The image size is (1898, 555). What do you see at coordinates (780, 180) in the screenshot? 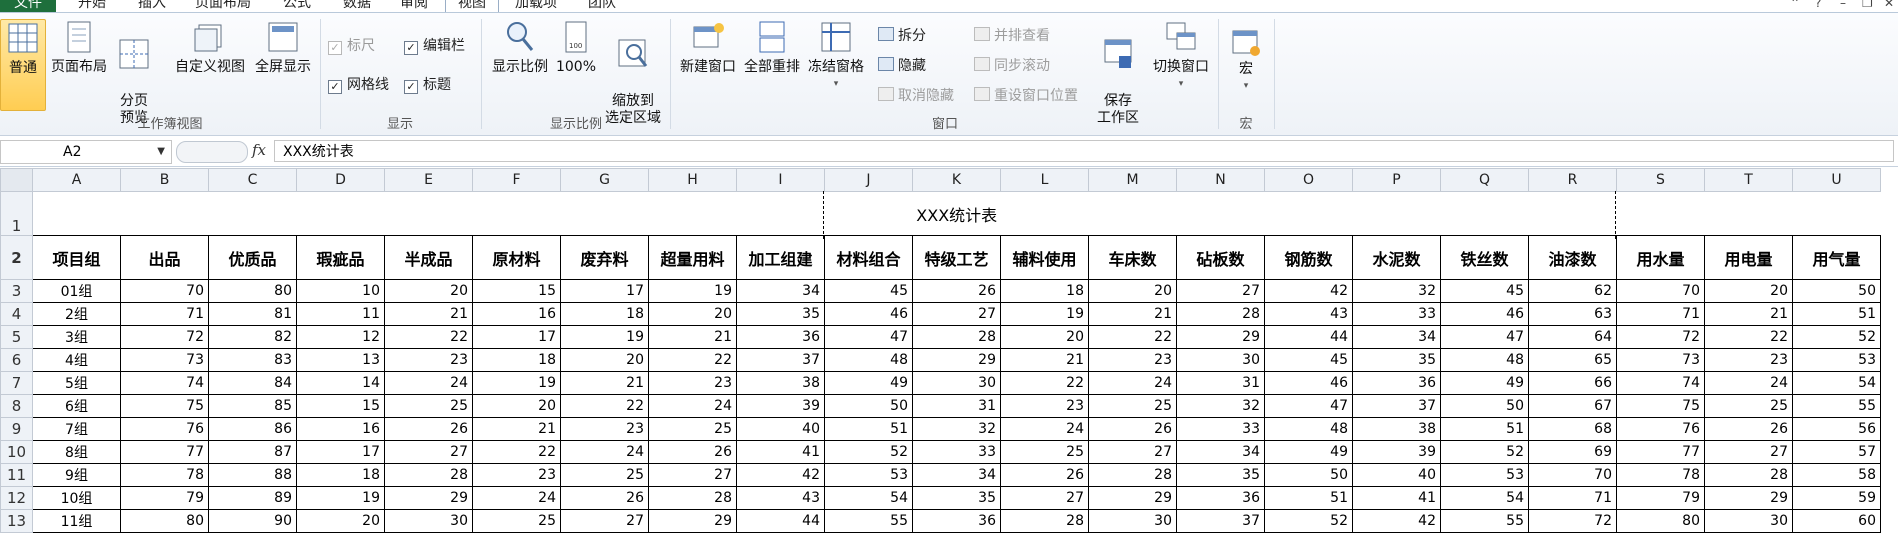
I see `column-header: I` at bounding box center [780, 180].